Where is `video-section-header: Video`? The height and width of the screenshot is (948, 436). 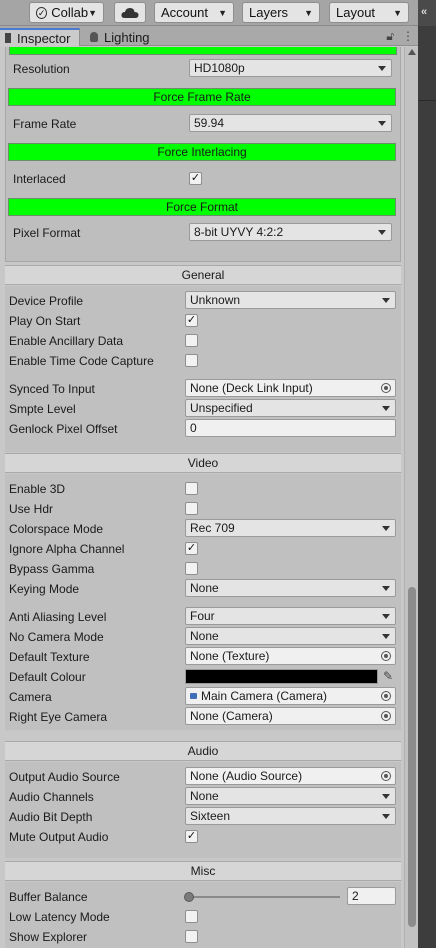 video-section-header: Video is located at coordinates (203, 463).